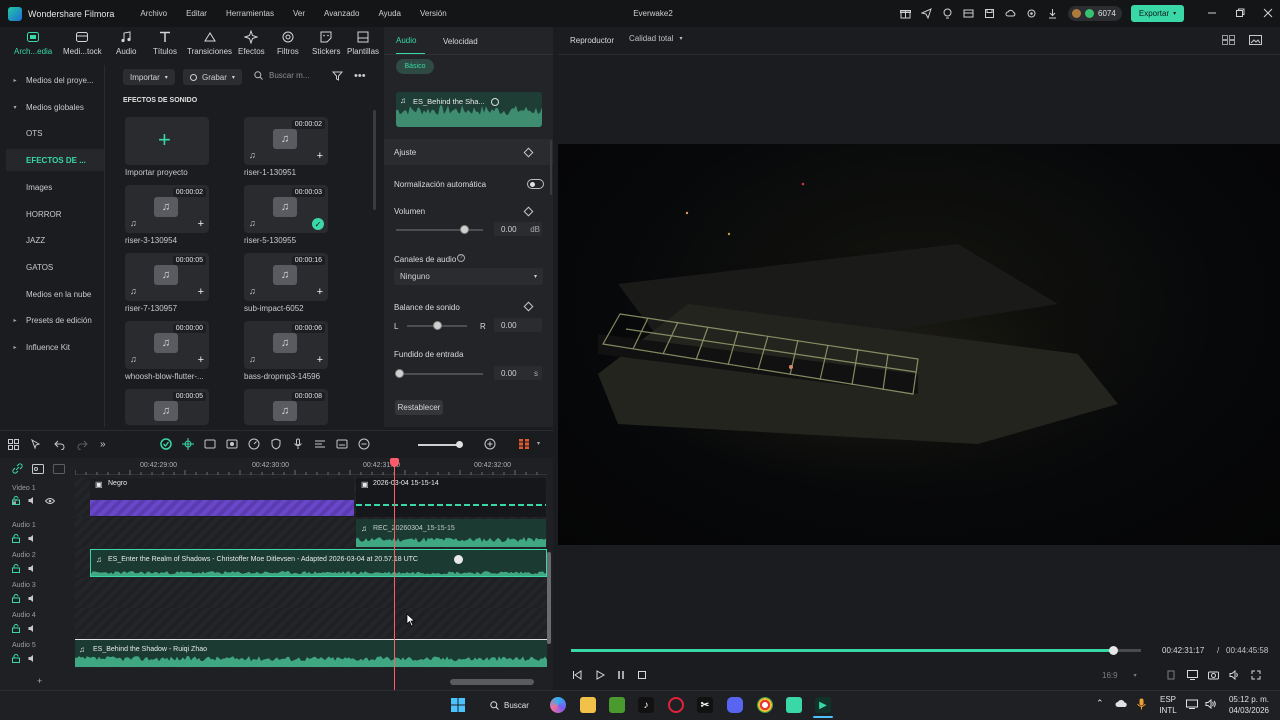 Image resolution: width=1280 pixels, height=720 pixels. I want to click on download-icon, so click(1052, 13).